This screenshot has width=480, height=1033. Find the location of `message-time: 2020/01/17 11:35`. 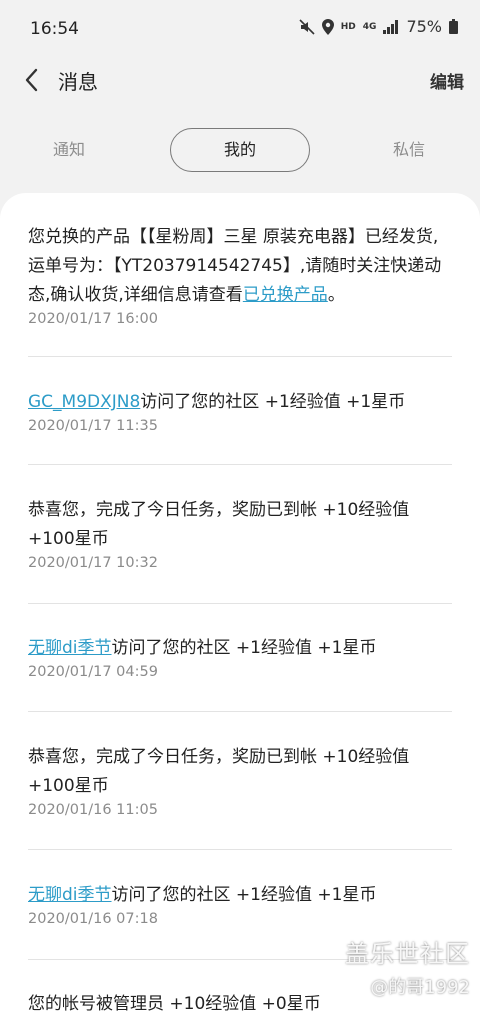

message-time: 2020/01/17 11:35 is located at coordinates (93, 426).